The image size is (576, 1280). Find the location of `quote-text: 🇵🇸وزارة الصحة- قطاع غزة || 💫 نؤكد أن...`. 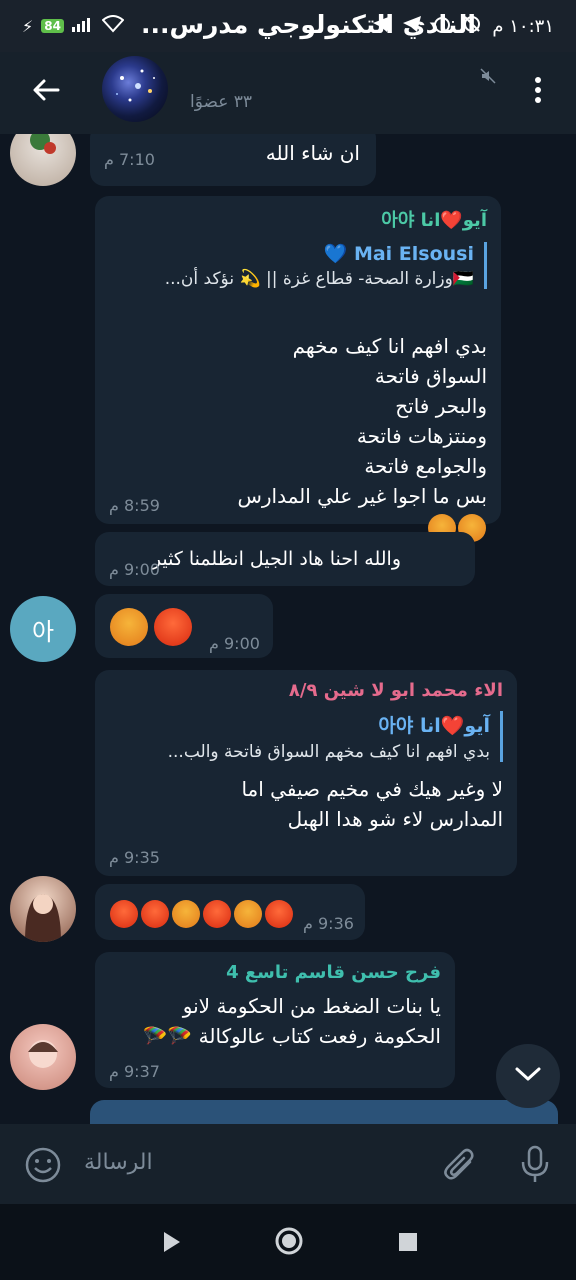

quote-text: 🇵🇸وزارة الصحة- قطاع غزة || 💫 نؤكد أن... is located at coordinates (319, 279).